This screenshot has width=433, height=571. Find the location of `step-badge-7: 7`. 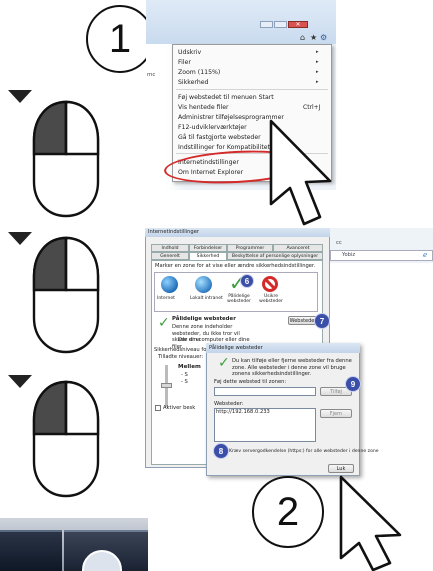

step-badge-7: 7 is located at coordinates (322, 321).